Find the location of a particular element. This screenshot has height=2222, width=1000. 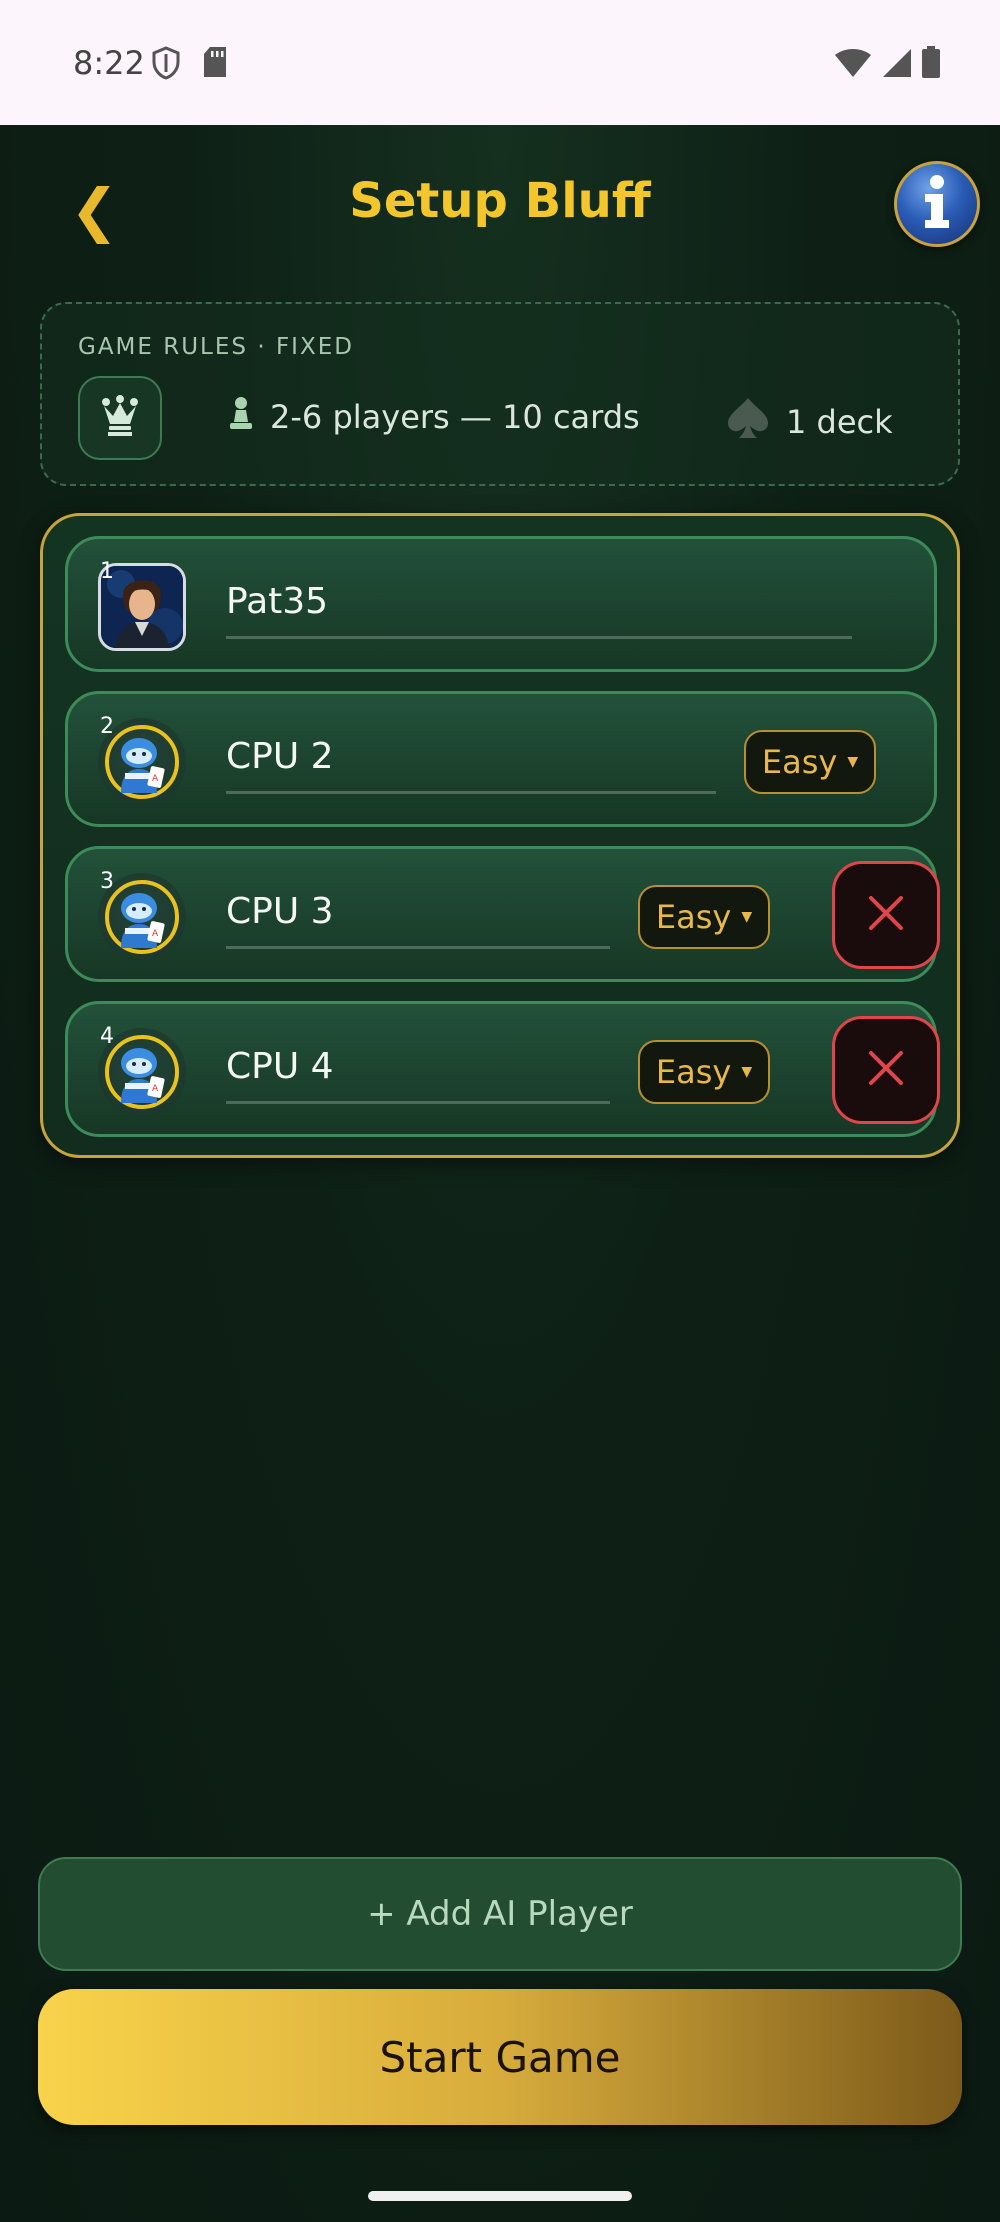

player-row: A 2 CPU 2 Easy ▼ is located at coordinates (501, 759).